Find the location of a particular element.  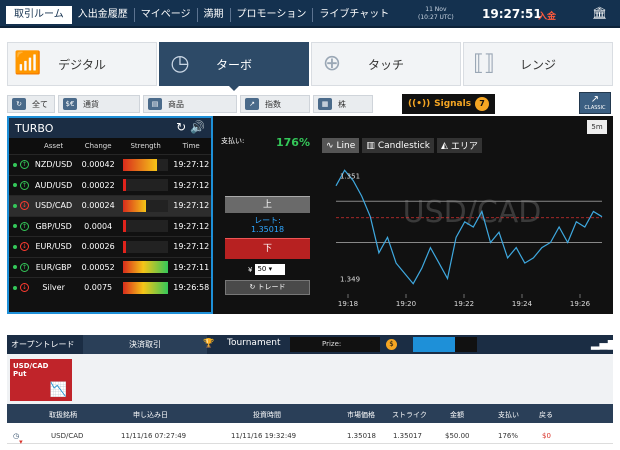

tab-candlestick: ▥ Candlestick is located at coordinates (398, 145).